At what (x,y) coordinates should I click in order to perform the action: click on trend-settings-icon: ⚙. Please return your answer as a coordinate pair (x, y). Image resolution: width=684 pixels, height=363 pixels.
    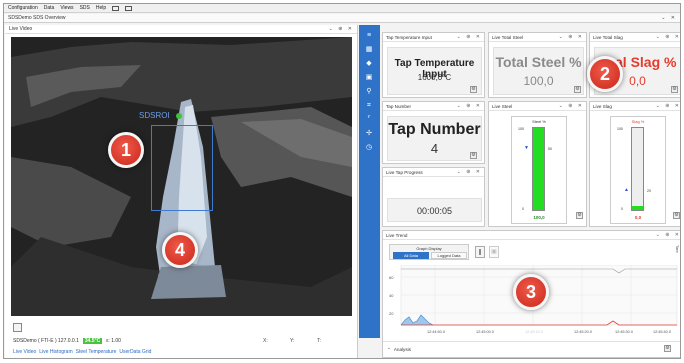
    Looking at the image, I should click on (667, 348).